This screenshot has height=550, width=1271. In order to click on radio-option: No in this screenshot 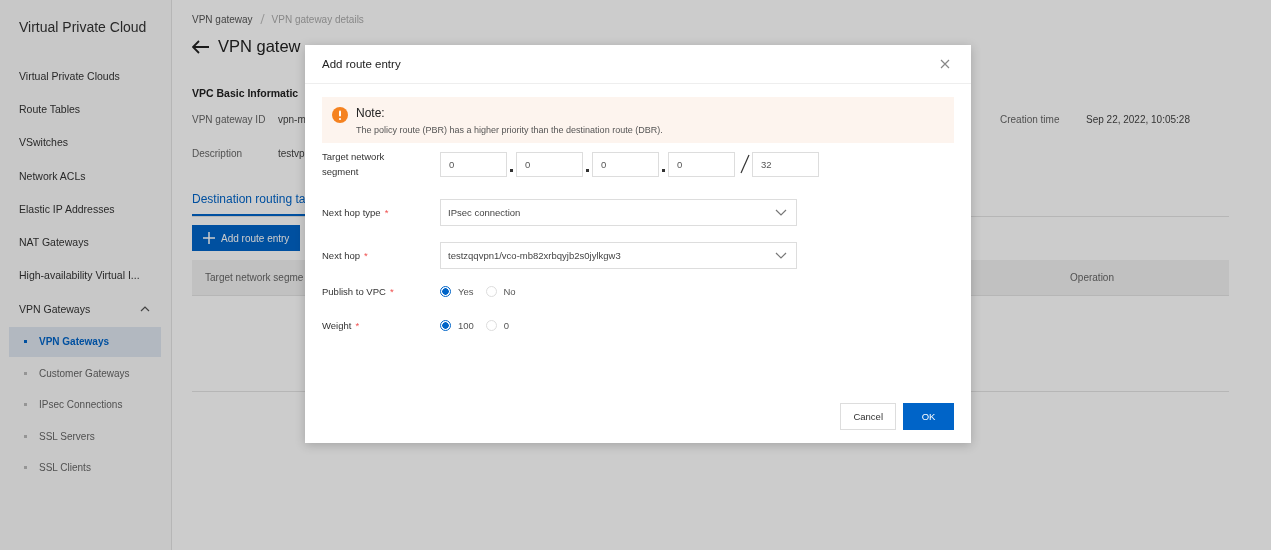, I will do `click(500, 291)`.